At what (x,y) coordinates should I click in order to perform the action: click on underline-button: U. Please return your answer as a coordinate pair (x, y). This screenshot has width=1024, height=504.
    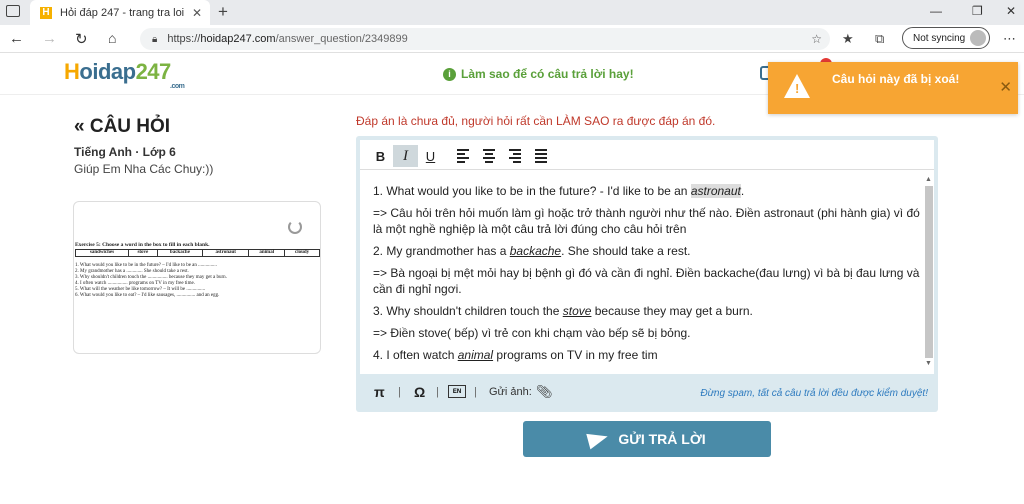
    Looking at the image, I should click on (430, 156).